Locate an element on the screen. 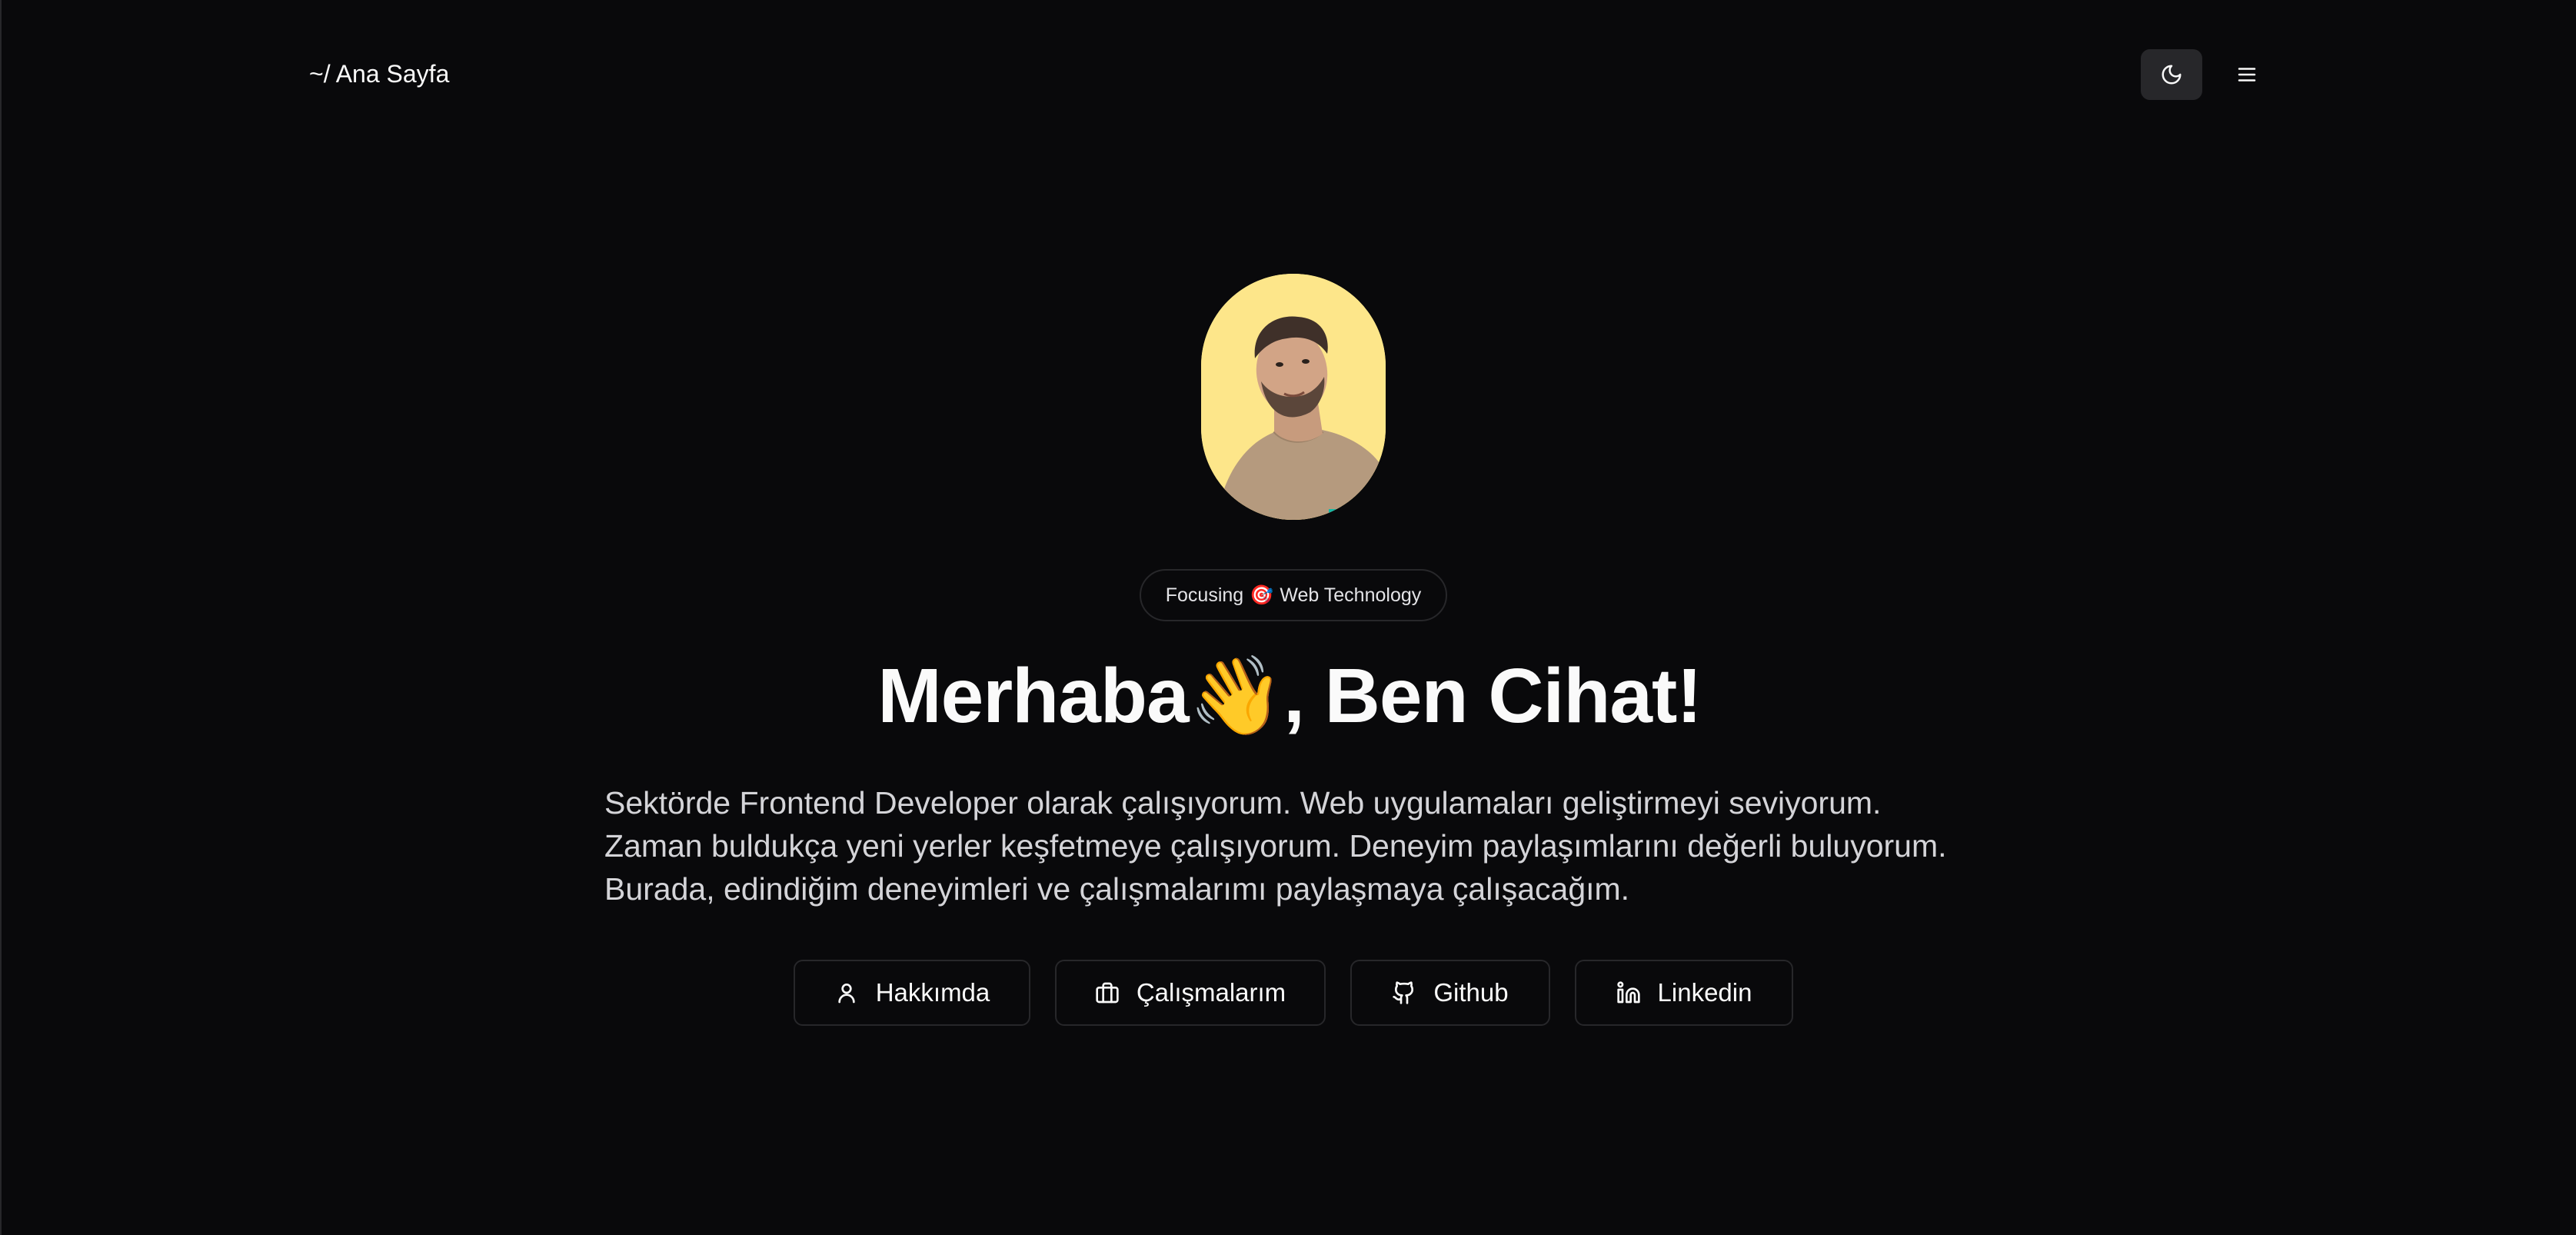 Image resolution: width=2576 pixels, height=1235 pixels. briefcase-icon is located at coordinates (1108, 993).